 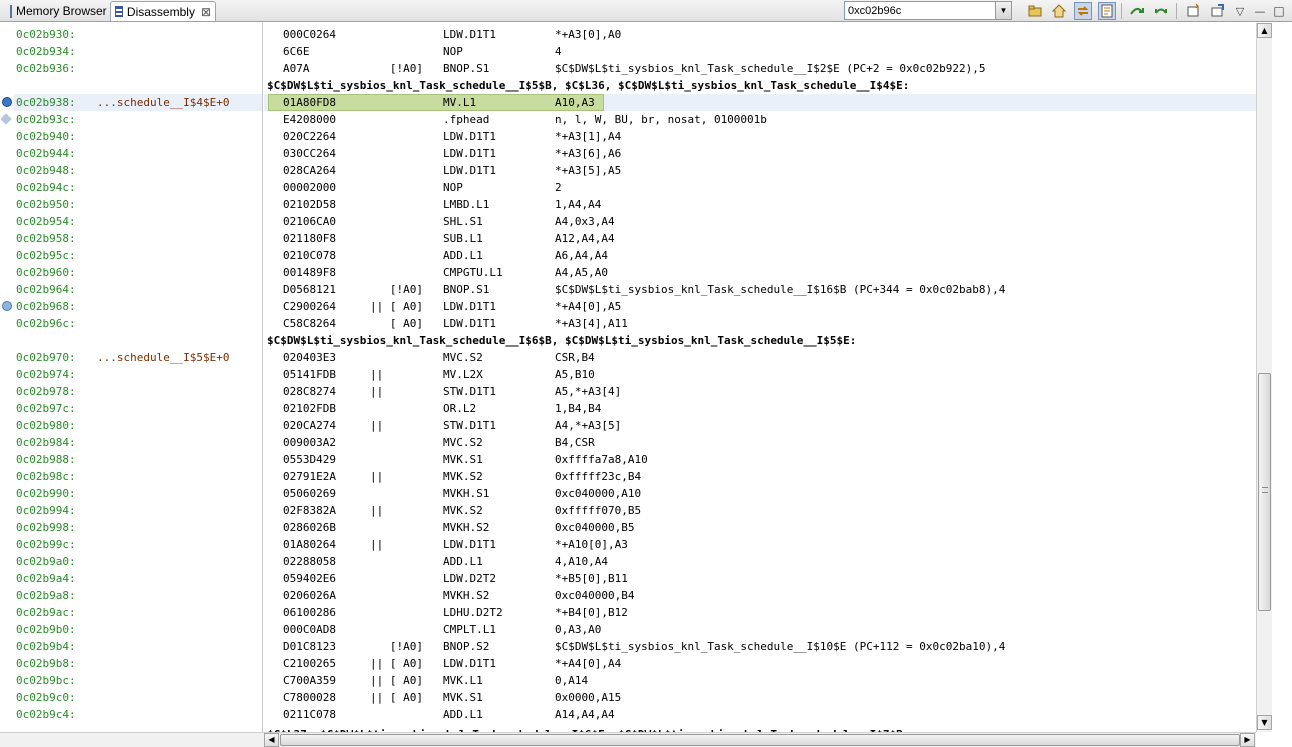 What do you see at coordinates (1137, 11) in the screenshot?
I see `step-over-icon` at bounding box center [1137, 11].